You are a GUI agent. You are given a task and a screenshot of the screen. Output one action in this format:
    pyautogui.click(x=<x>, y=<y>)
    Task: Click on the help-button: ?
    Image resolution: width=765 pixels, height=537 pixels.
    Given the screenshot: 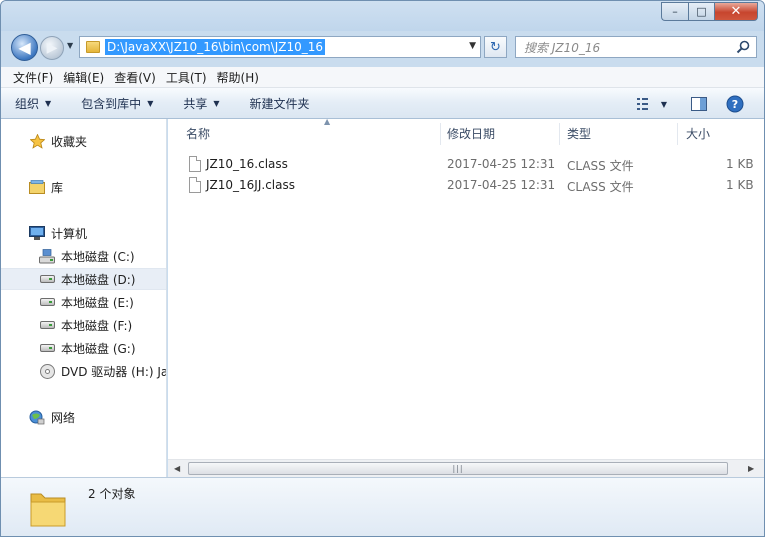 What is the action you would take?
    pyautogui.click(x=735, y=104)
    